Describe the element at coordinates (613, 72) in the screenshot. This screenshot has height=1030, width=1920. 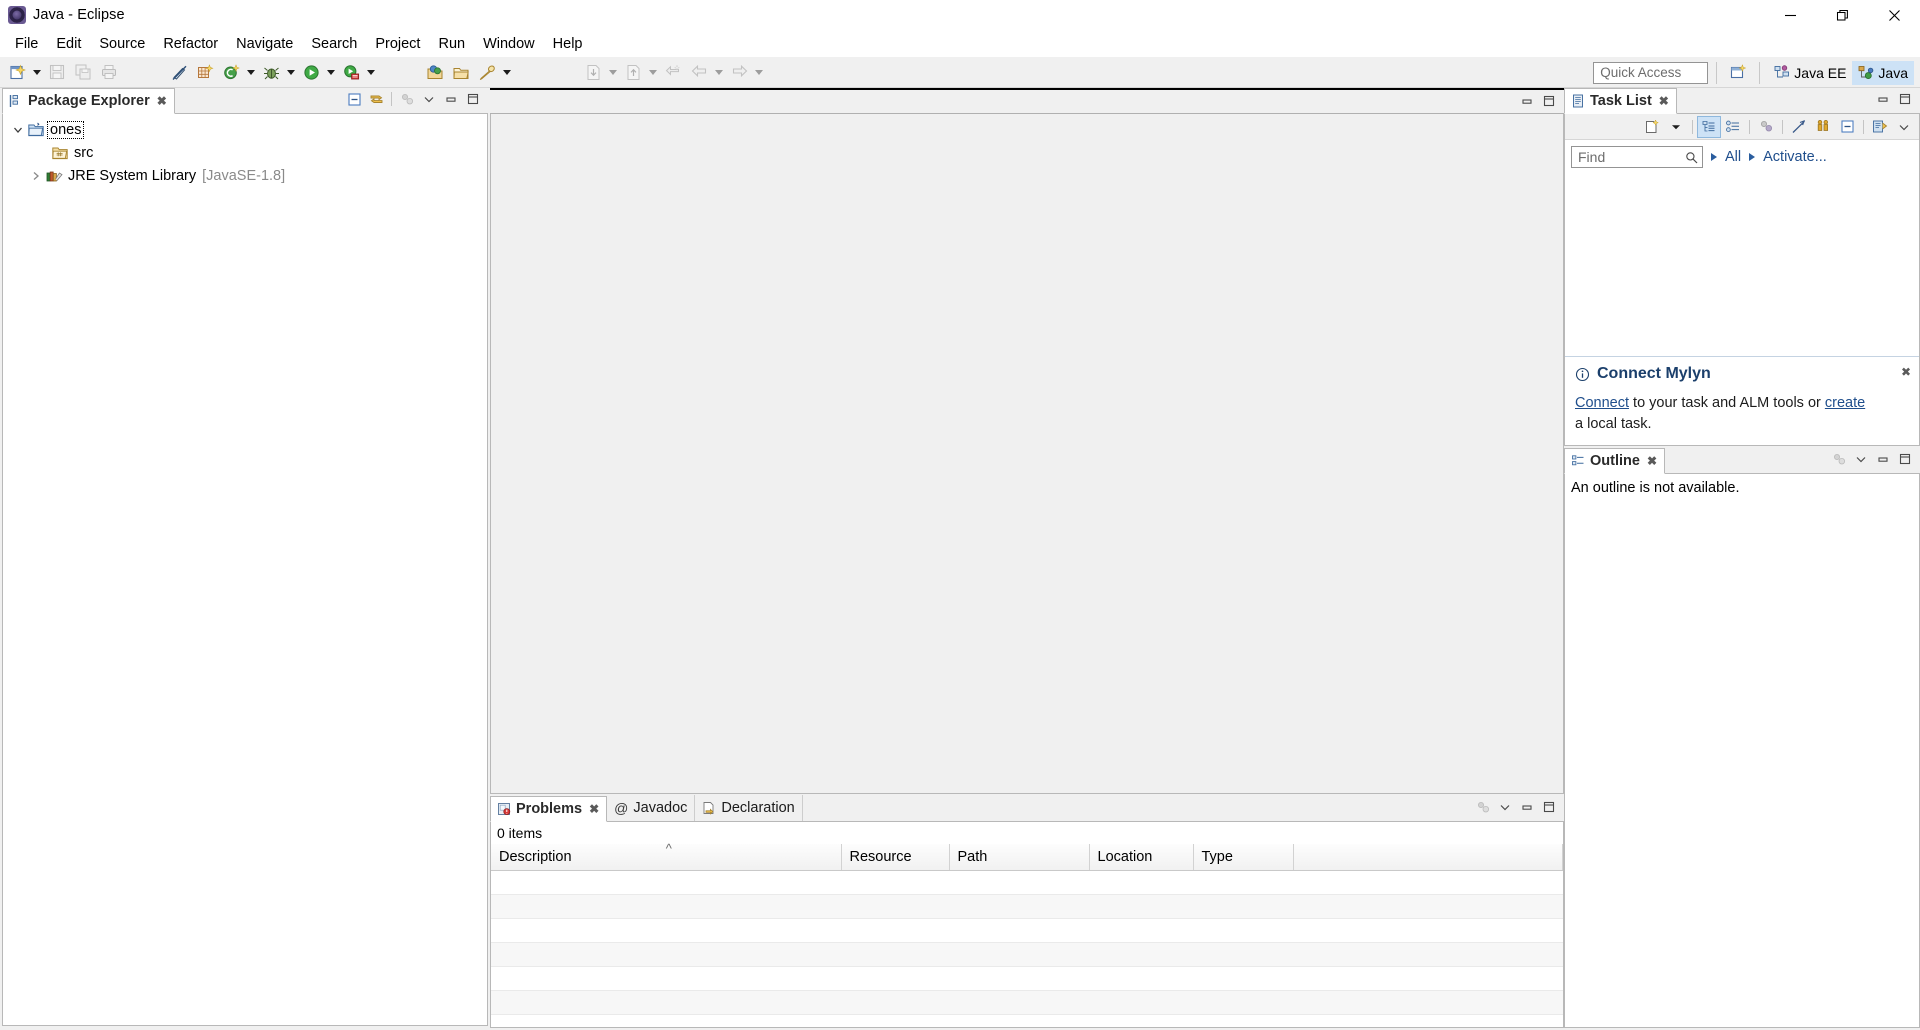
I see `next-annotation-dropdown` at that location.